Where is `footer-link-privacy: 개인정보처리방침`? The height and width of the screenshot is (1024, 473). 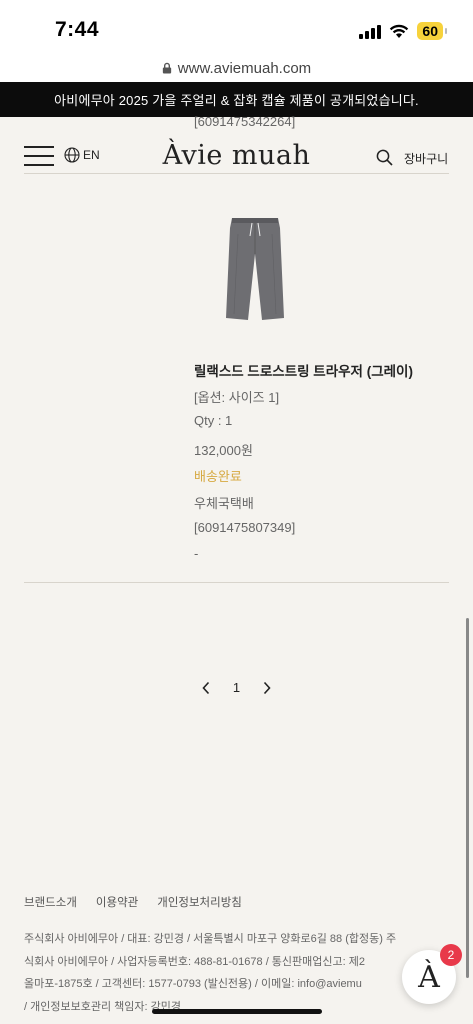
footer-link-privacy: 개인정보처리방침 is located at coordinates (199, 902).